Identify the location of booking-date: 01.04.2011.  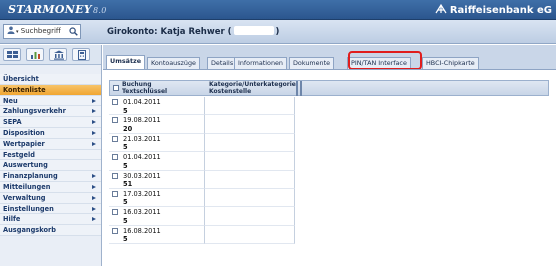
(142, 157).